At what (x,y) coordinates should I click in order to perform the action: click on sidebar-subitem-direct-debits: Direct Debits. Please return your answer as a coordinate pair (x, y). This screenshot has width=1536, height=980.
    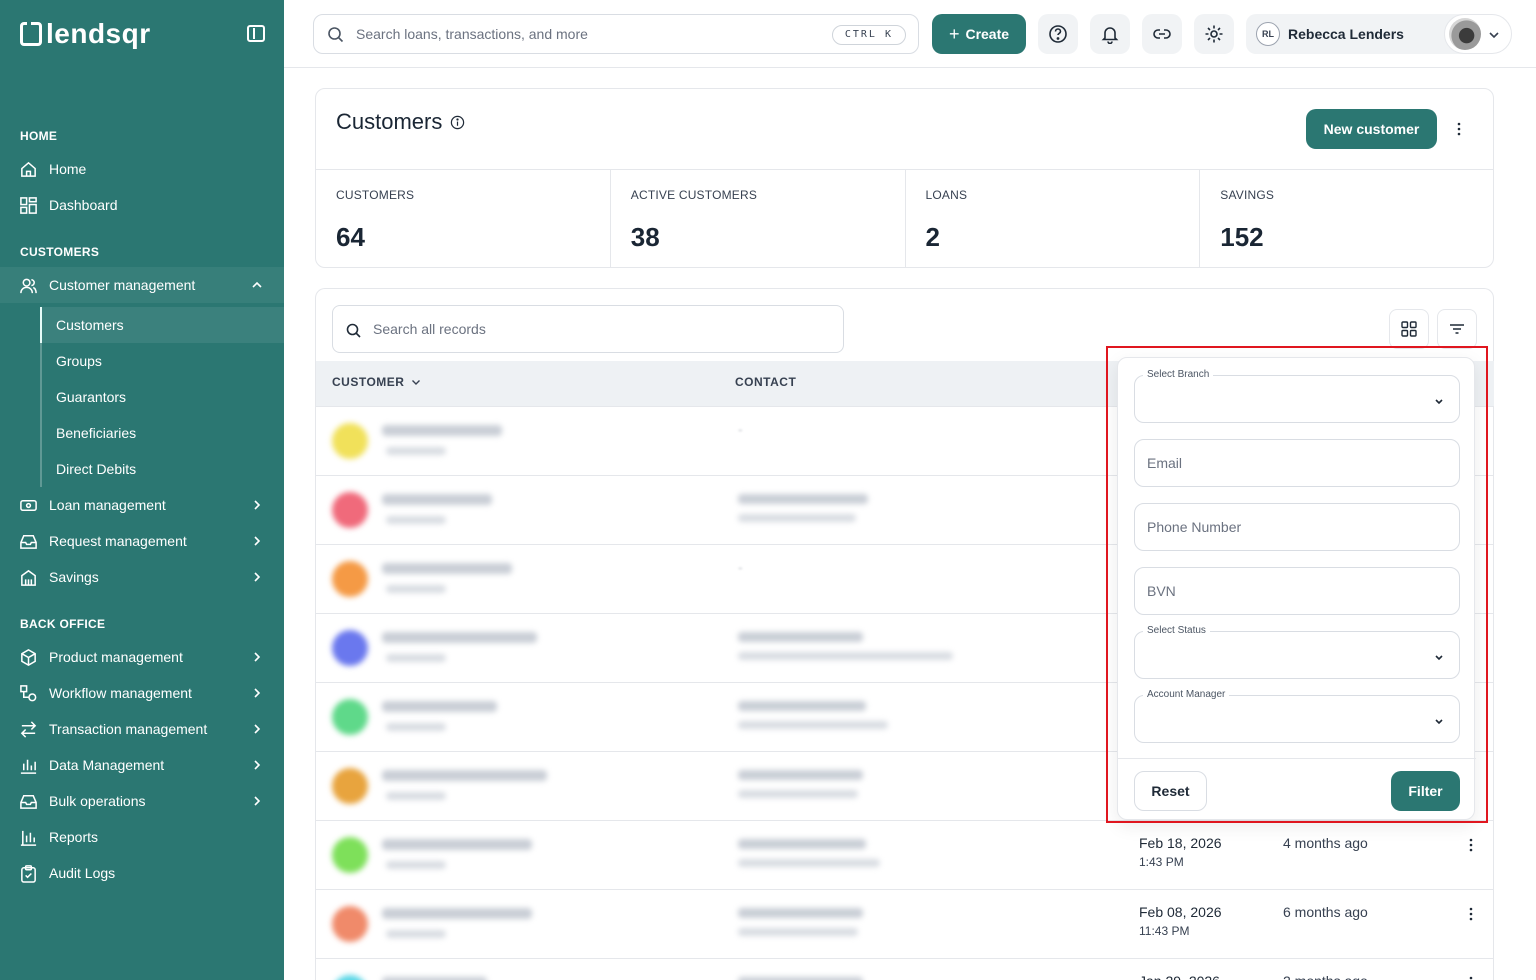
    Looking at the image, I should click on (162, 469).